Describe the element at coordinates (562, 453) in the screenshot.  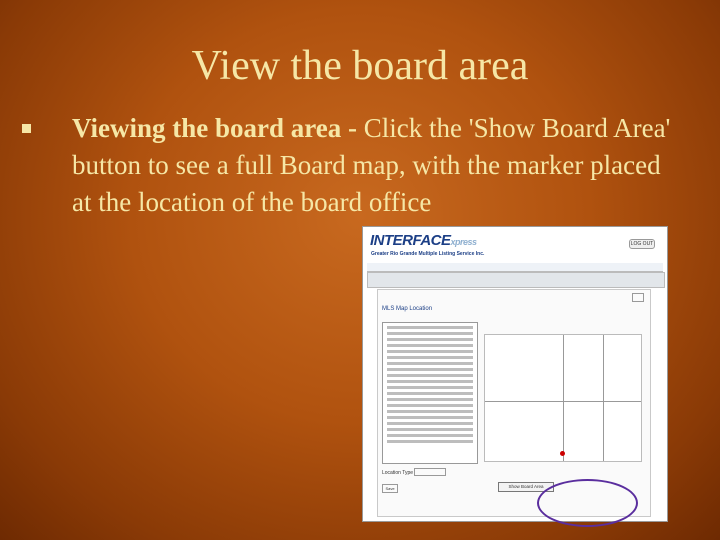
I see `board-office-marker` at that location.